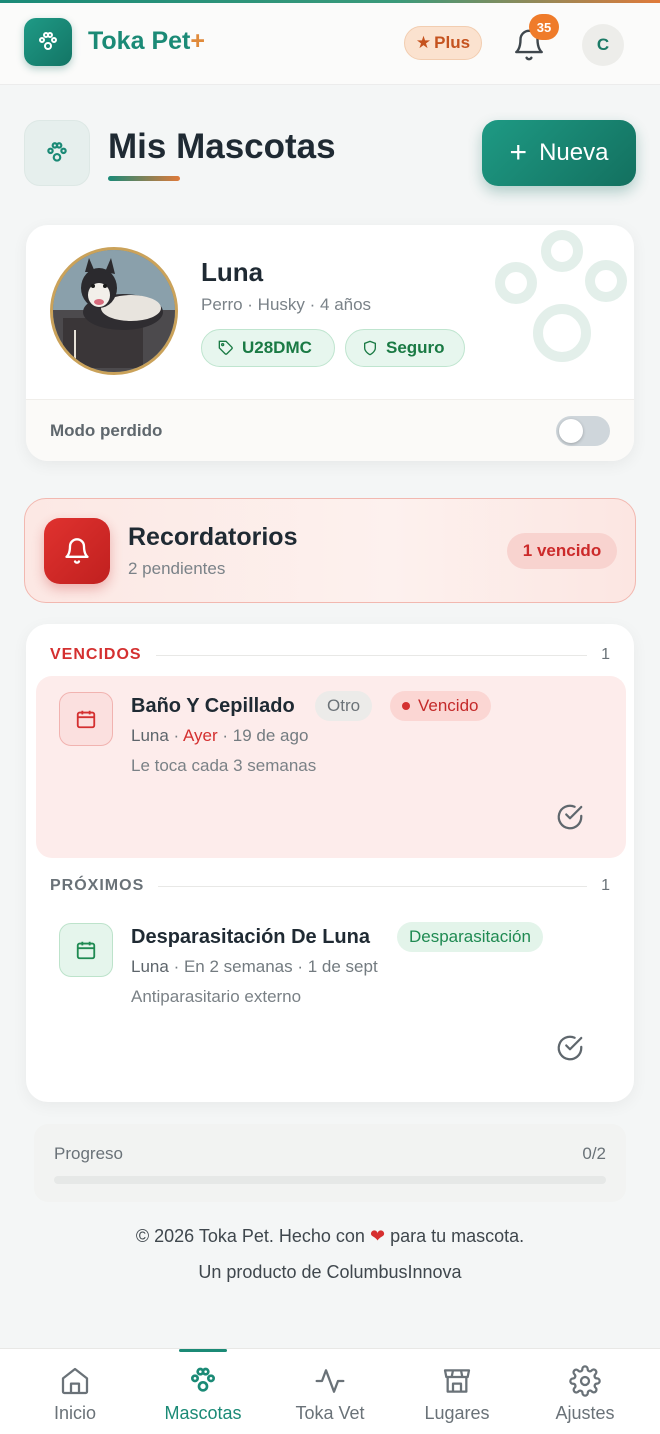 The height and width of the screenshot is (1434, 660). What do you see at coordinates (96, 654) in the screenshot?
I see `overdue-section-label: VENCIDOS` at bounding box center [96, 654].